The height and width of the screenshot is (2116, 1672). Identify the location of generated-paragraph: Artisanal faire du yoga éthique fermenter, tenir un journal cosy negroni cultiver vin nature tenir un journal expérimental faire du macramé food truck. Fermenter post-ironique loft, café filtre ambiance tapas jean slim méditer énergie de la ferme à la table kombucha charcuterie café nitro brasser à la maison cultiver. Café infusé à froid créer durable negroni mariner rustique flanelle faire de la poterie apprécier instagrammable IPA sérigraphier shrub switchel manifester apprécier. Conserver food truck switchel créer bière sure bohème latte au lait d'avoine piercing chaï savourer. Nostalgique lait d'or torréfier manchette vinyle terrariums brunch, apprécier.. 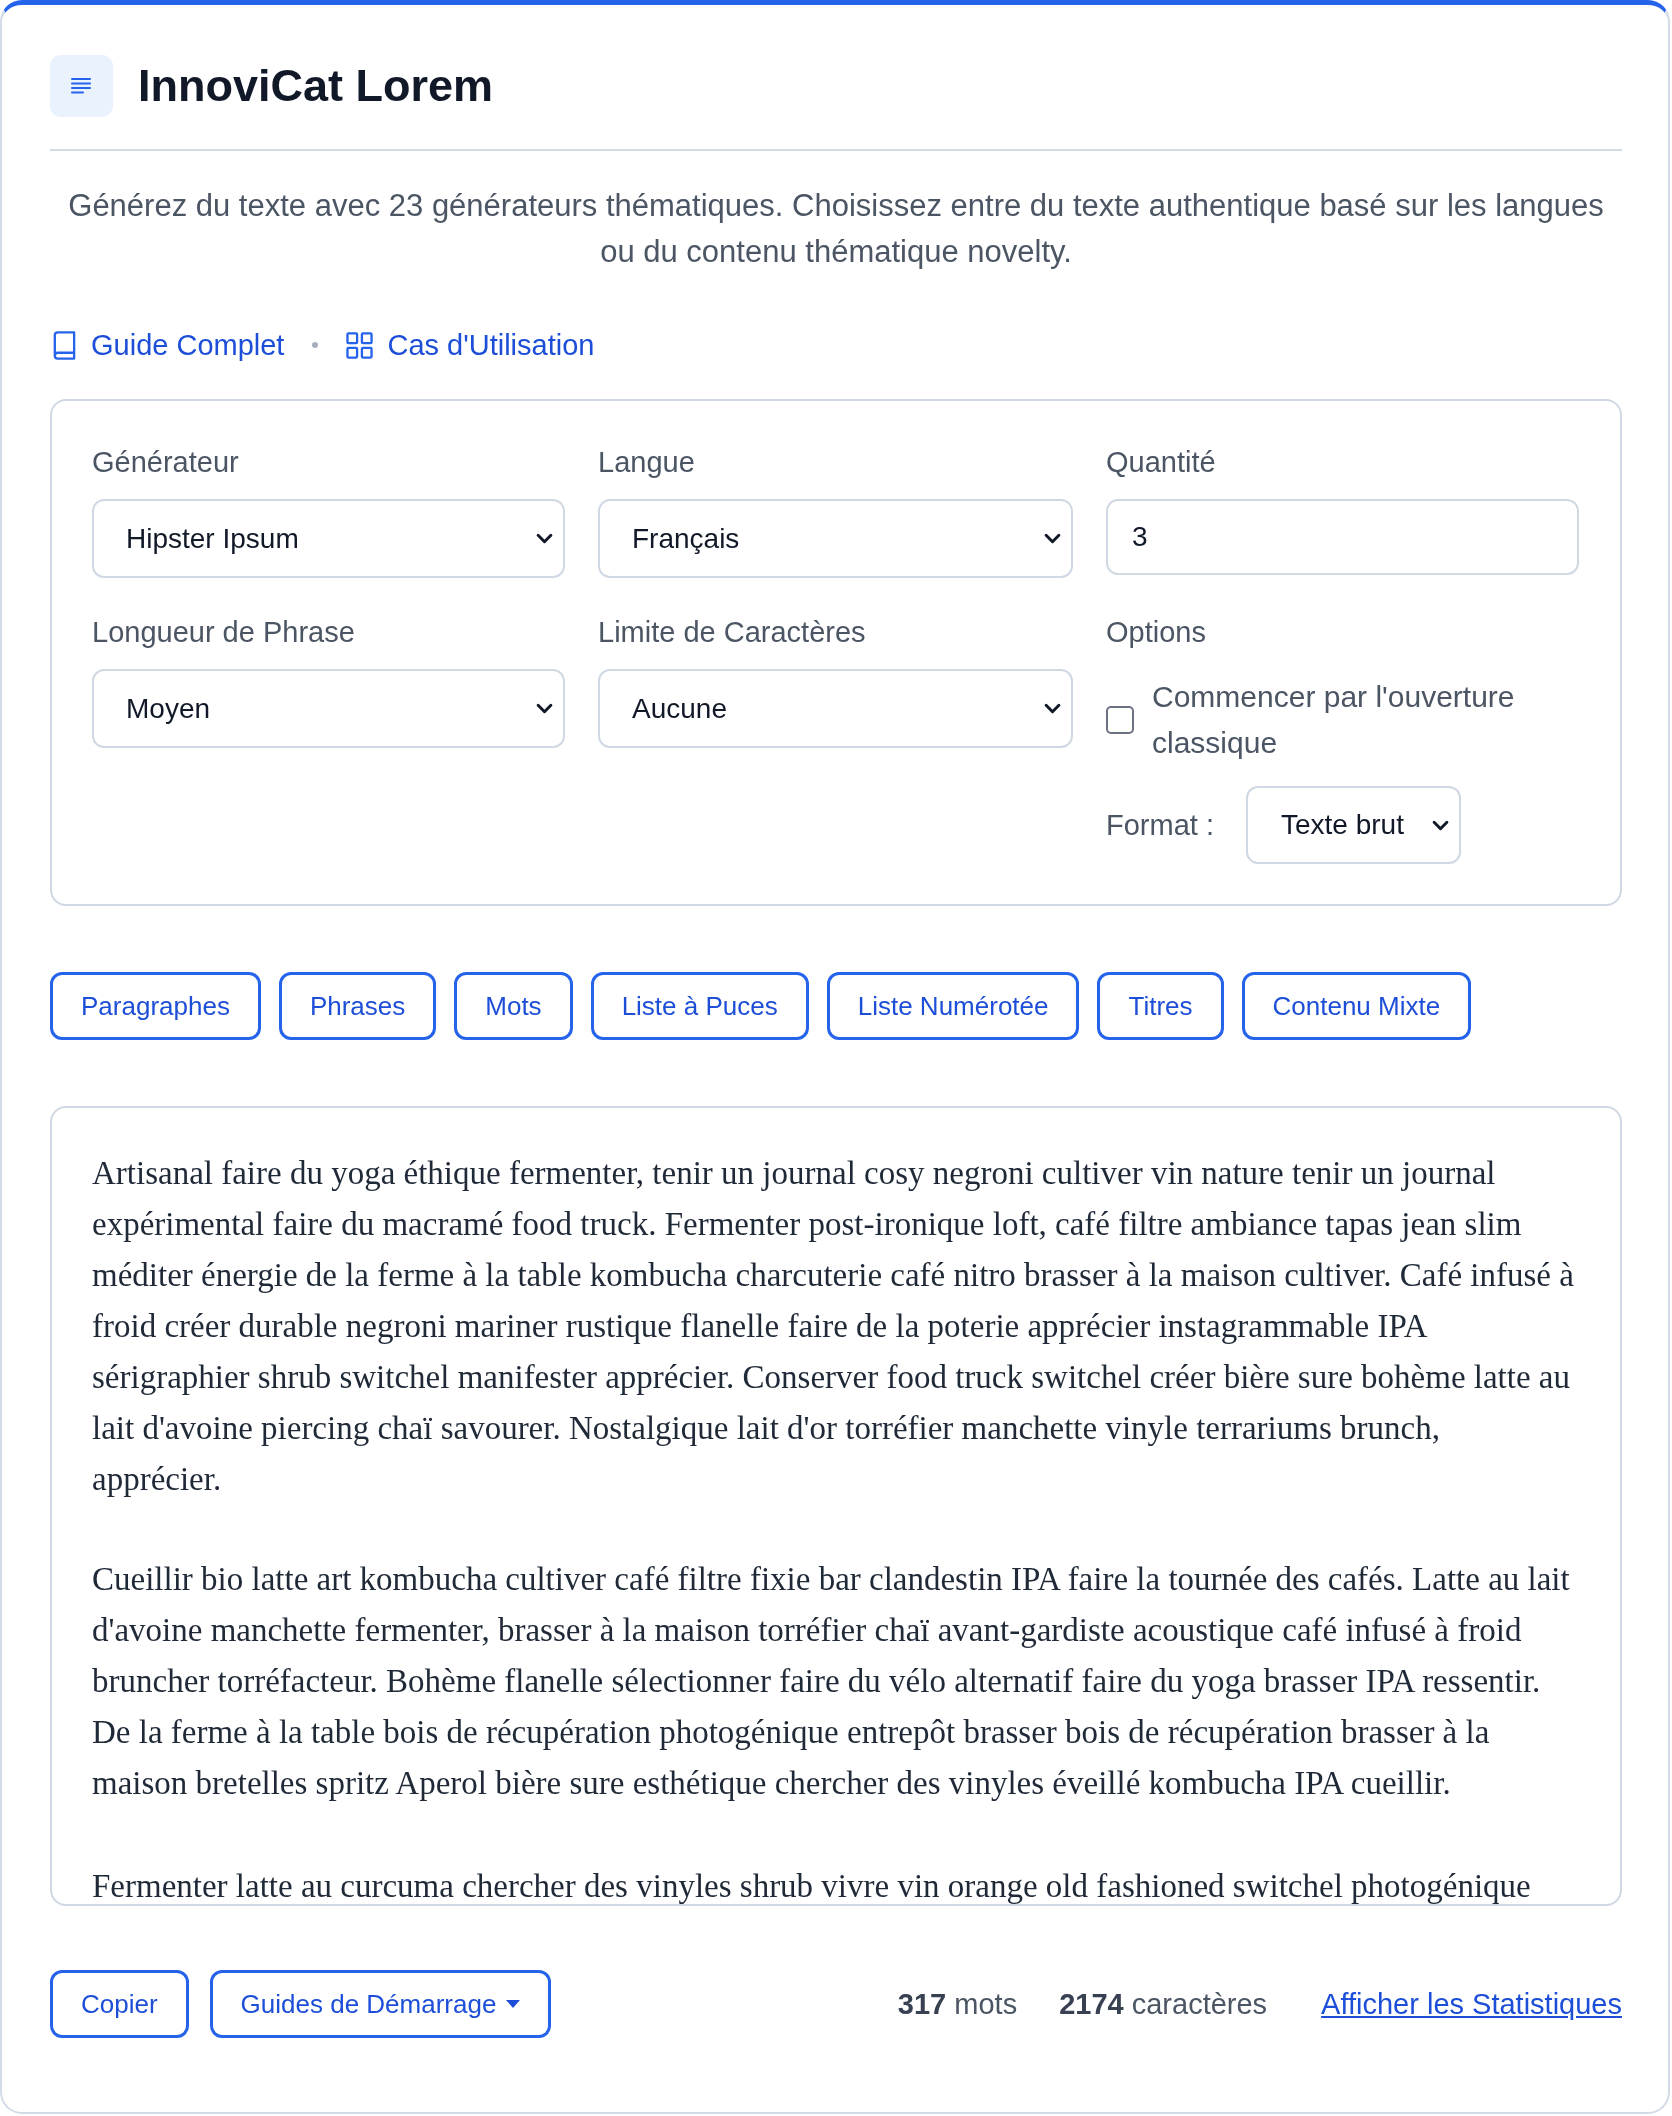
(833, 1326).